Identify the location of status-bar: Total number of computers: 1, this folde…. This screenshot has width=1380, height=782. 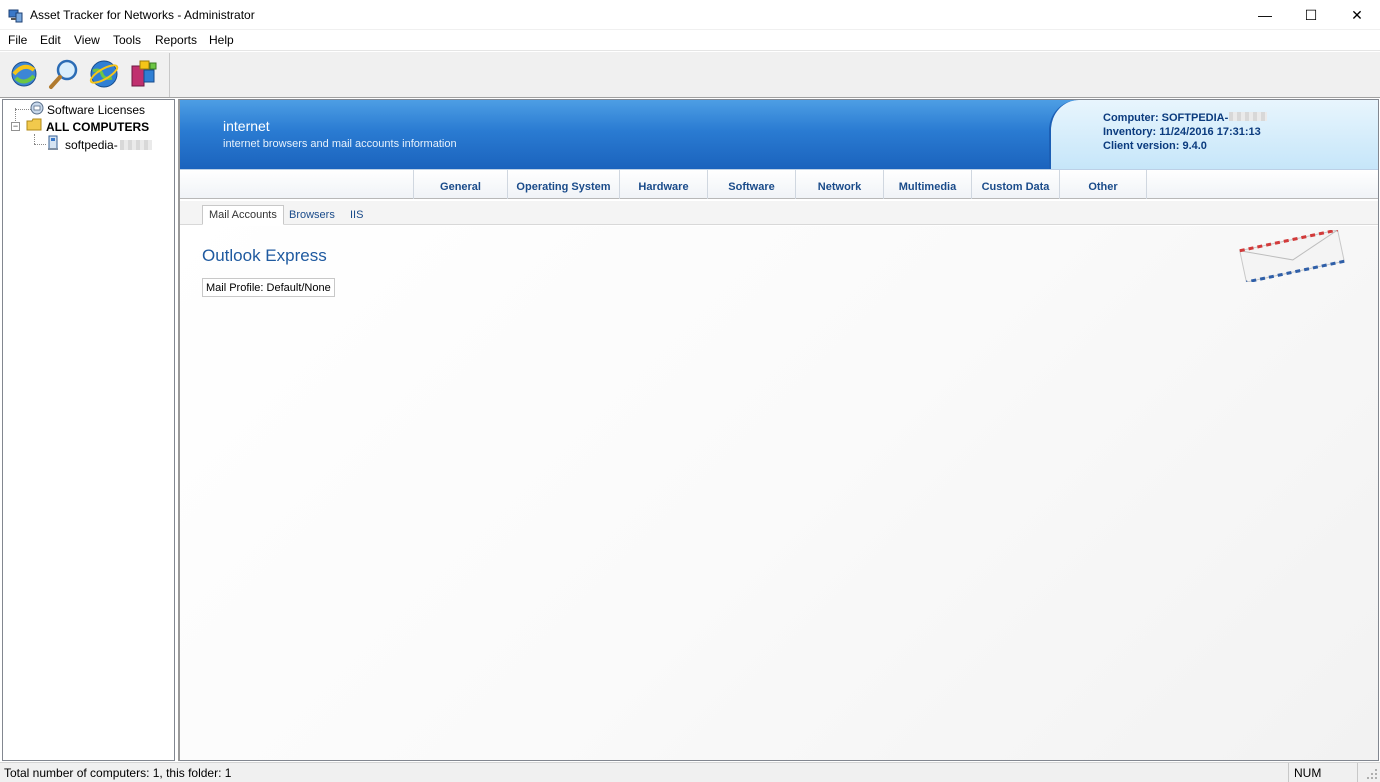
(690, 772).